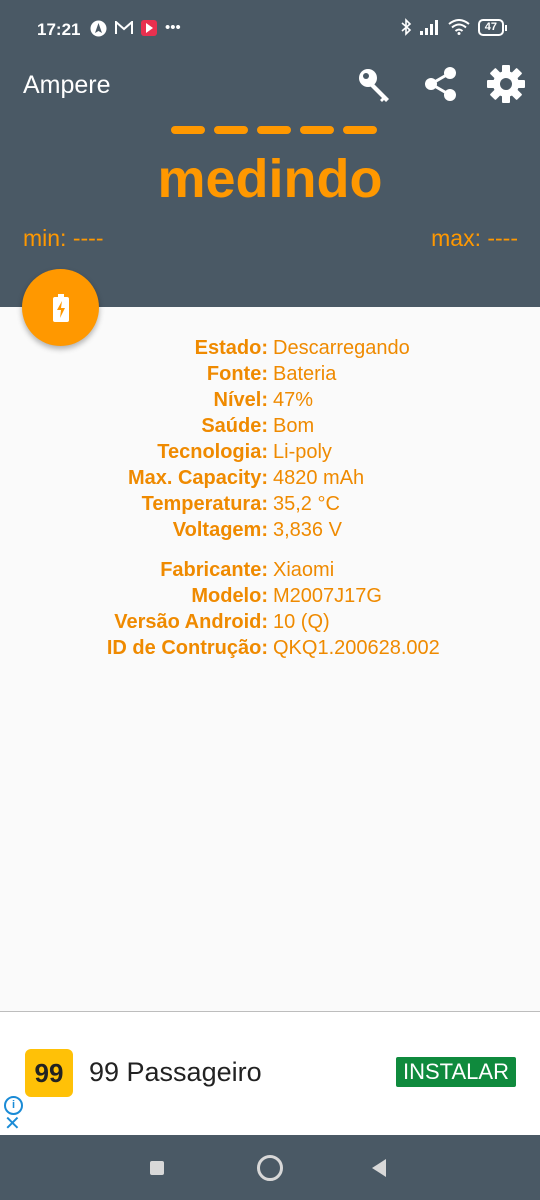  Describe the element at coordinates (270, 622) in the screenshot. I see `info-row-android: Versão Android: 10 (Q)` at that location.